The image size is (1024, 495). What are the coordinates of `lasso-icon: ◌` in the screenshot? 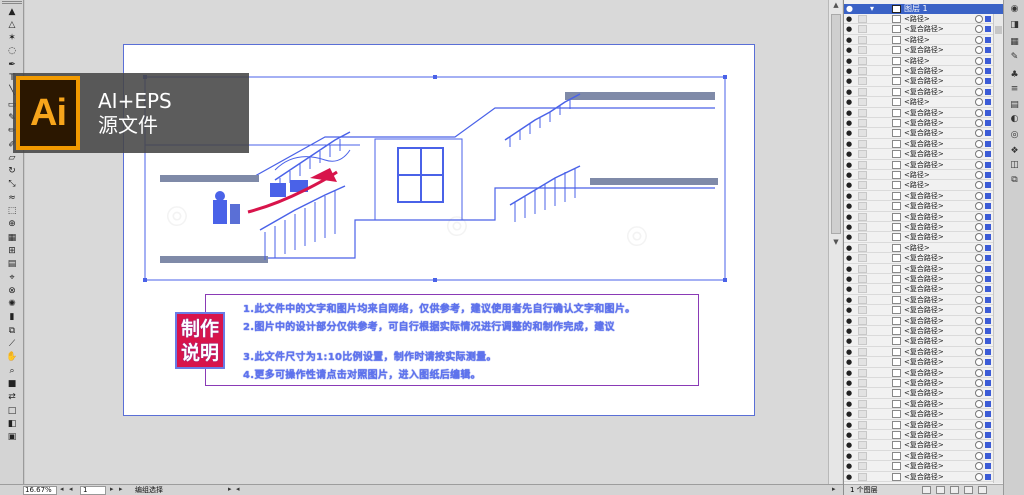 It's located at (12, 52).